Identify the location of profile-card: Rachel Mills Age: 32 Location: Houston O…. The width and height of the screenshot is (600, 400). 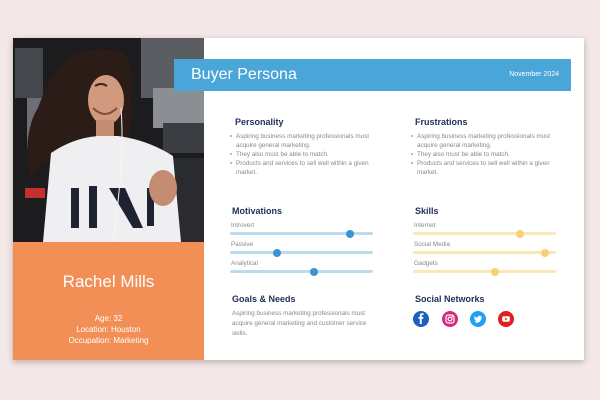
(108, 301).